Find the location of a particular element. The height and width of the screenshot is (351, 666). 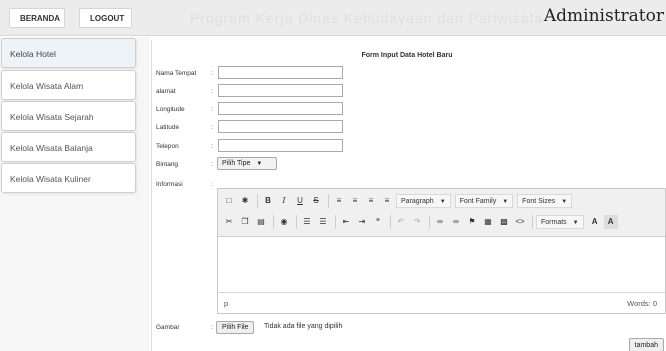

italic-icon: I is located at coordinates (284, 201).